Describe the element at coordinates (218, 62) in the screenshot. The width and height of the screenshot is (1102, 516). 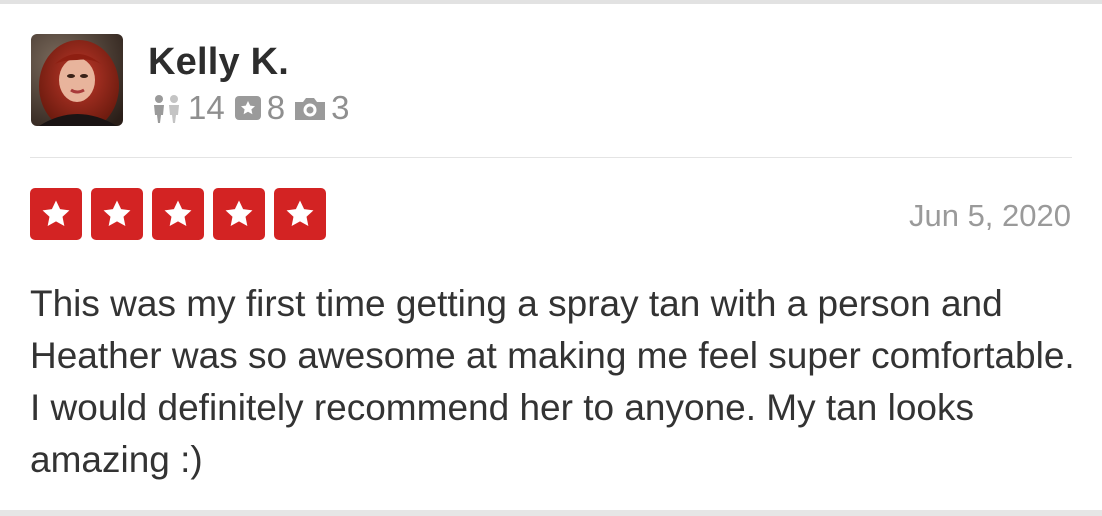
I see `user-name: Kelly K.` at that location.